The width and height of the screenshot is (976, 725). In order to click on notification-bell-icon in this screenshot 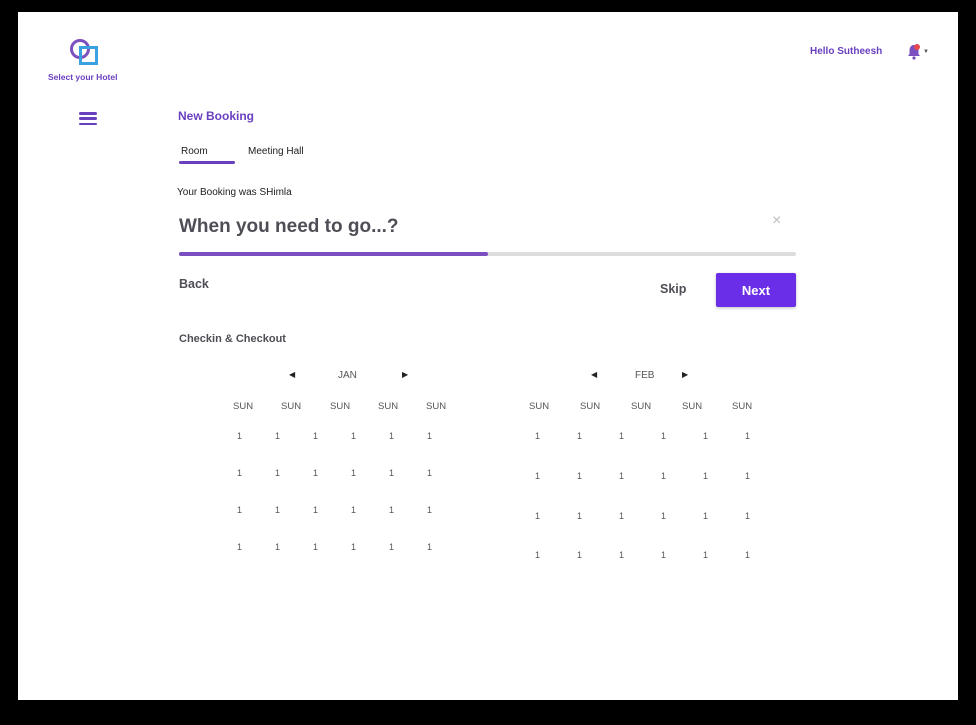, I will do `click(914, 52)`.